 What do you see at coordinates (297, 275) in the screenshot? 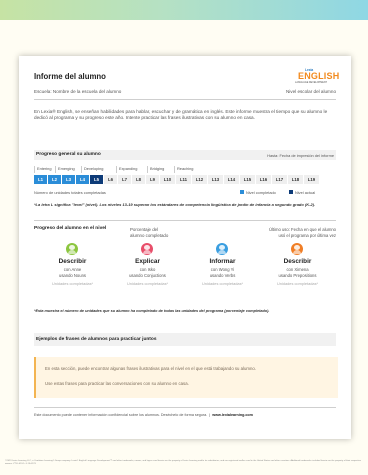
I see `skill-topic: usando Prepositions` at bounding box center [297, 275].